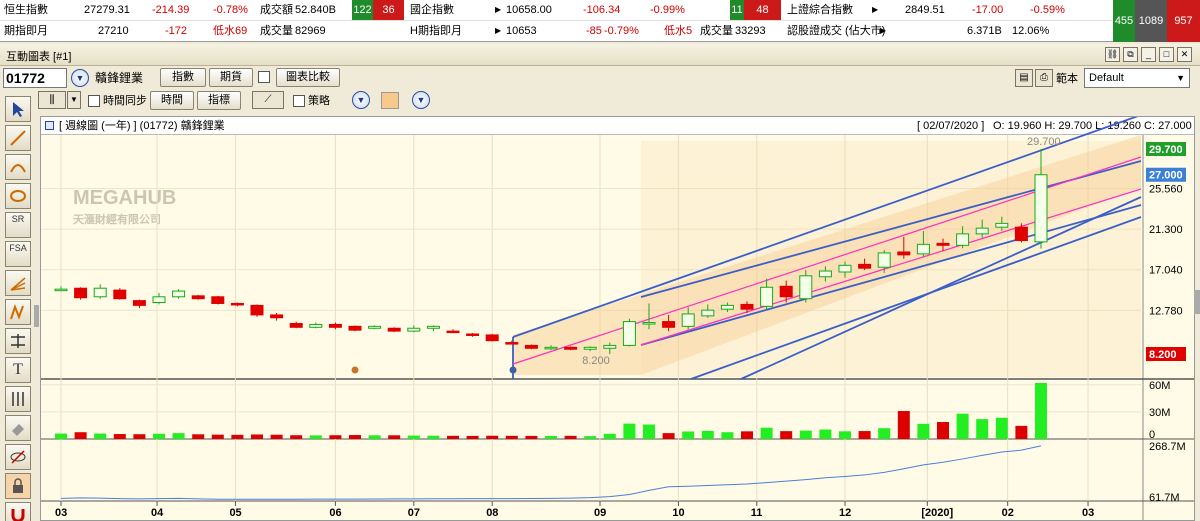  What do you see at coordinates (18, 225) in the screenshot?
I see `sr-tool: SR` at bounding box center [18, 225].